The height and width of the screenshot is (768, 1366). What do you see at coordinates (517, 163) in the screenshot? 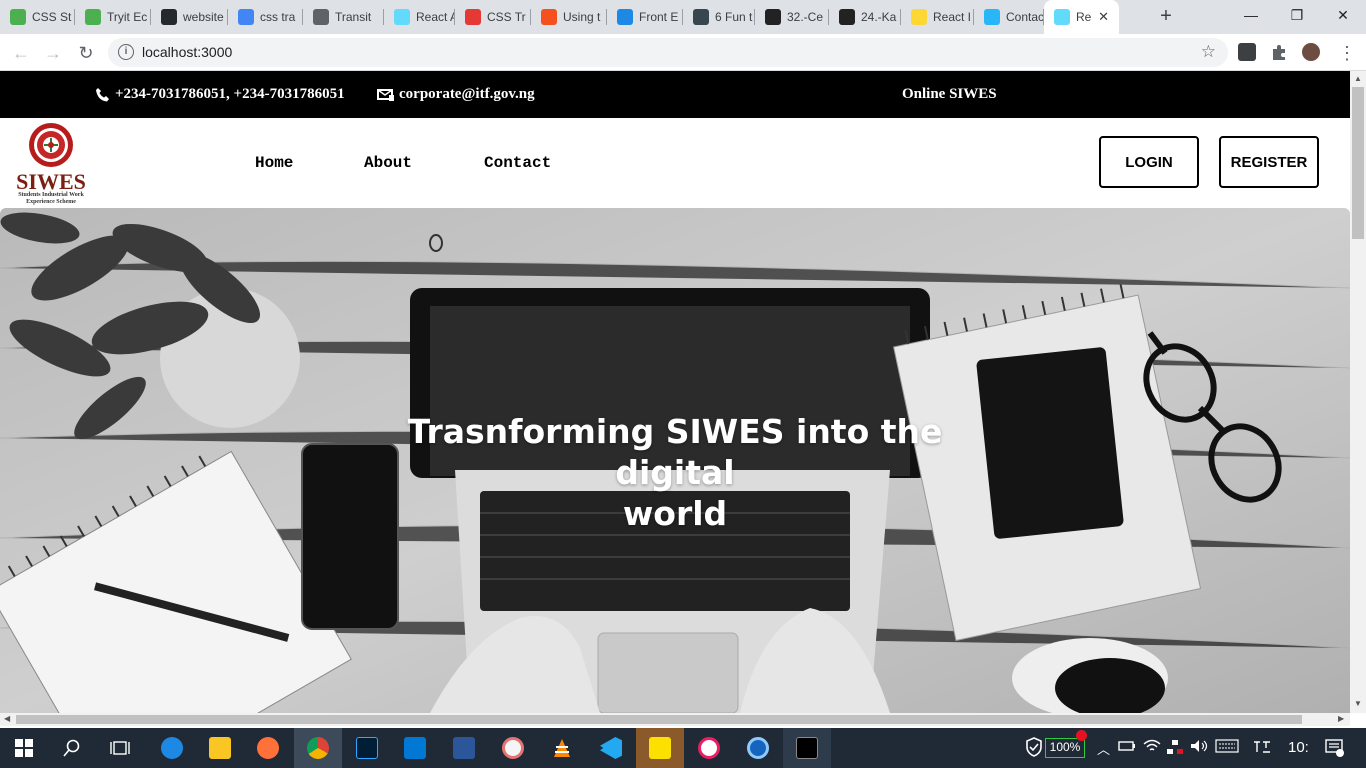
I see `nav-contact-link: Contact` at bounding box center [517, 163].